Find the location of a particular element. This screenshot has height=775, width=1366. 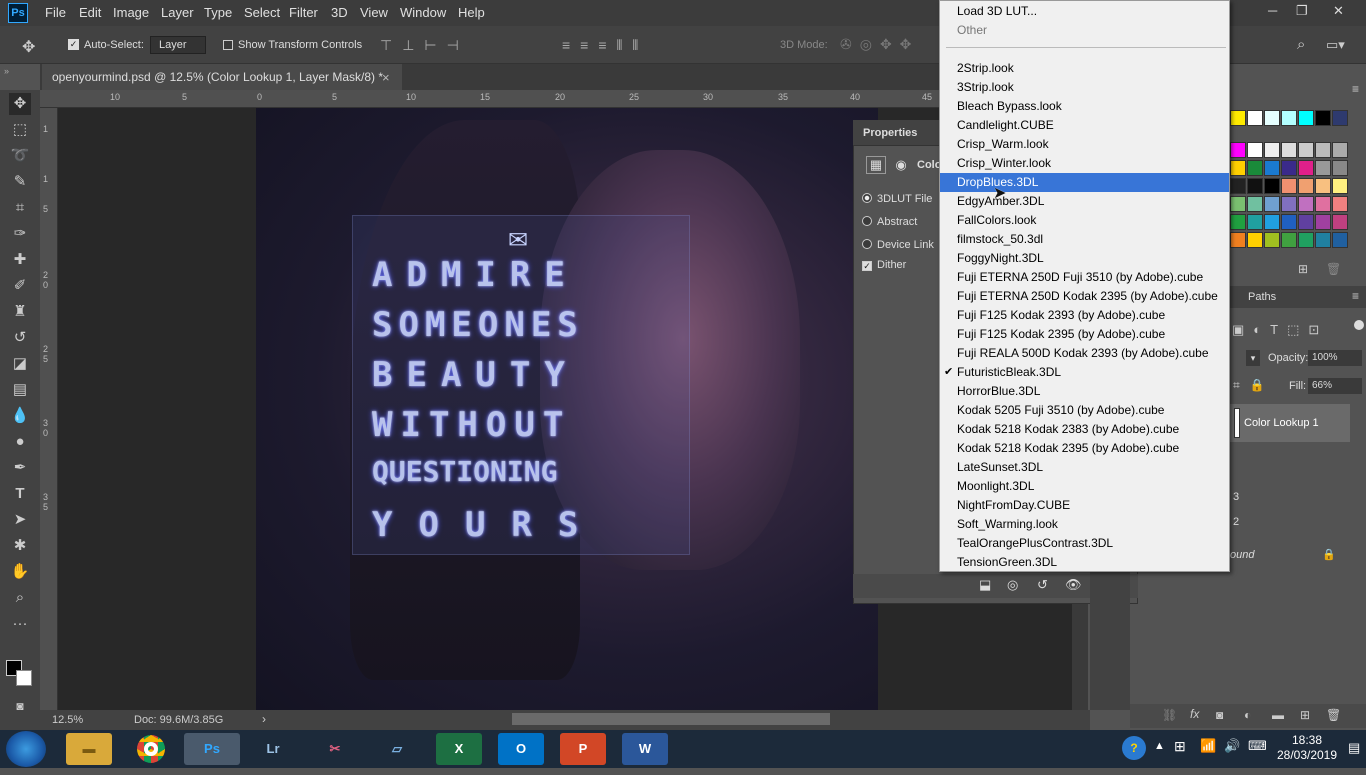

fill-input: 66% is located at coordinates (1335, 386).